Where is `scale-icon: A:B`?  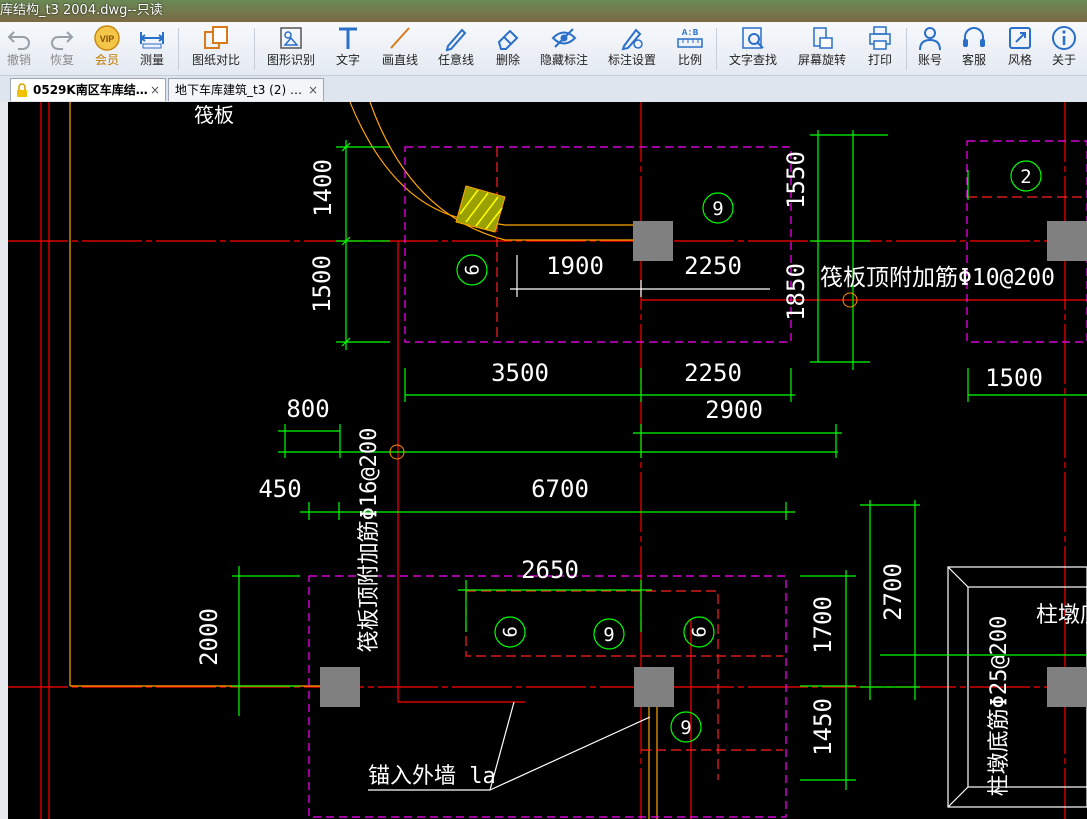
scale-icon: A:B is located at coordinates (690, 38).